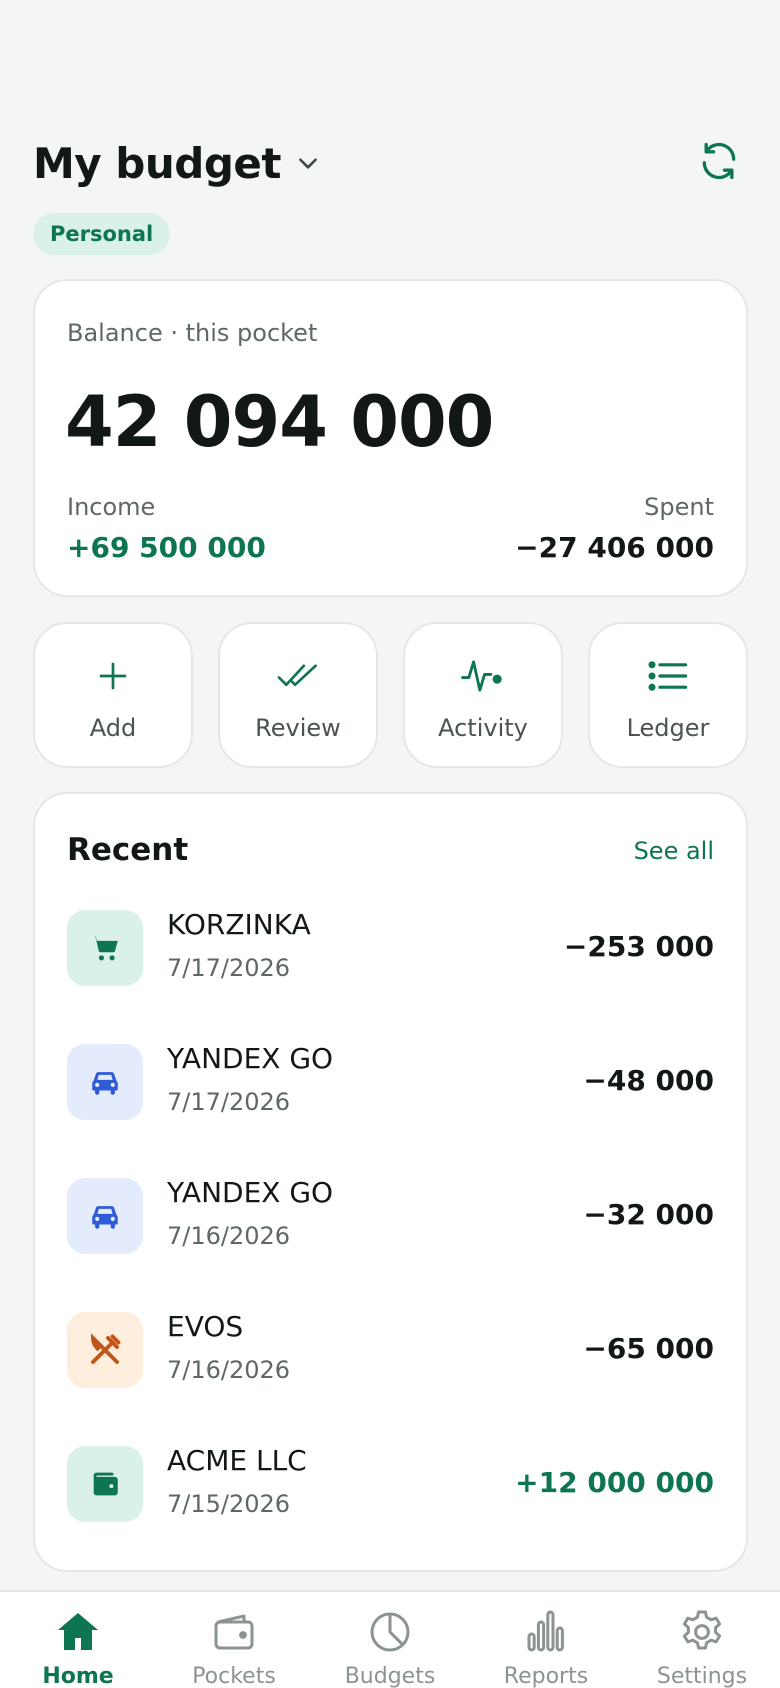 This screenshot has width=780, height=1688. What do you see at coordinates (128, 850) in the screenshot?
I see `recent-title: Recent` at bounding box center [128, 850].